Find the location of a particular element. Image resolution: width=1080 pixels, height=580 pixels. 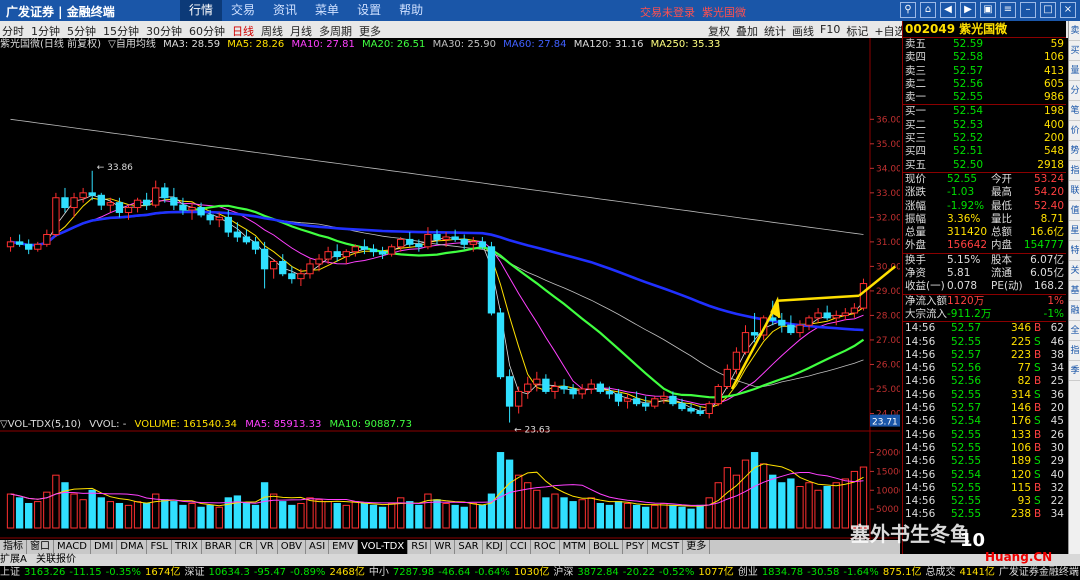

tool-6: +自选 is located at coordinates (889, 31).